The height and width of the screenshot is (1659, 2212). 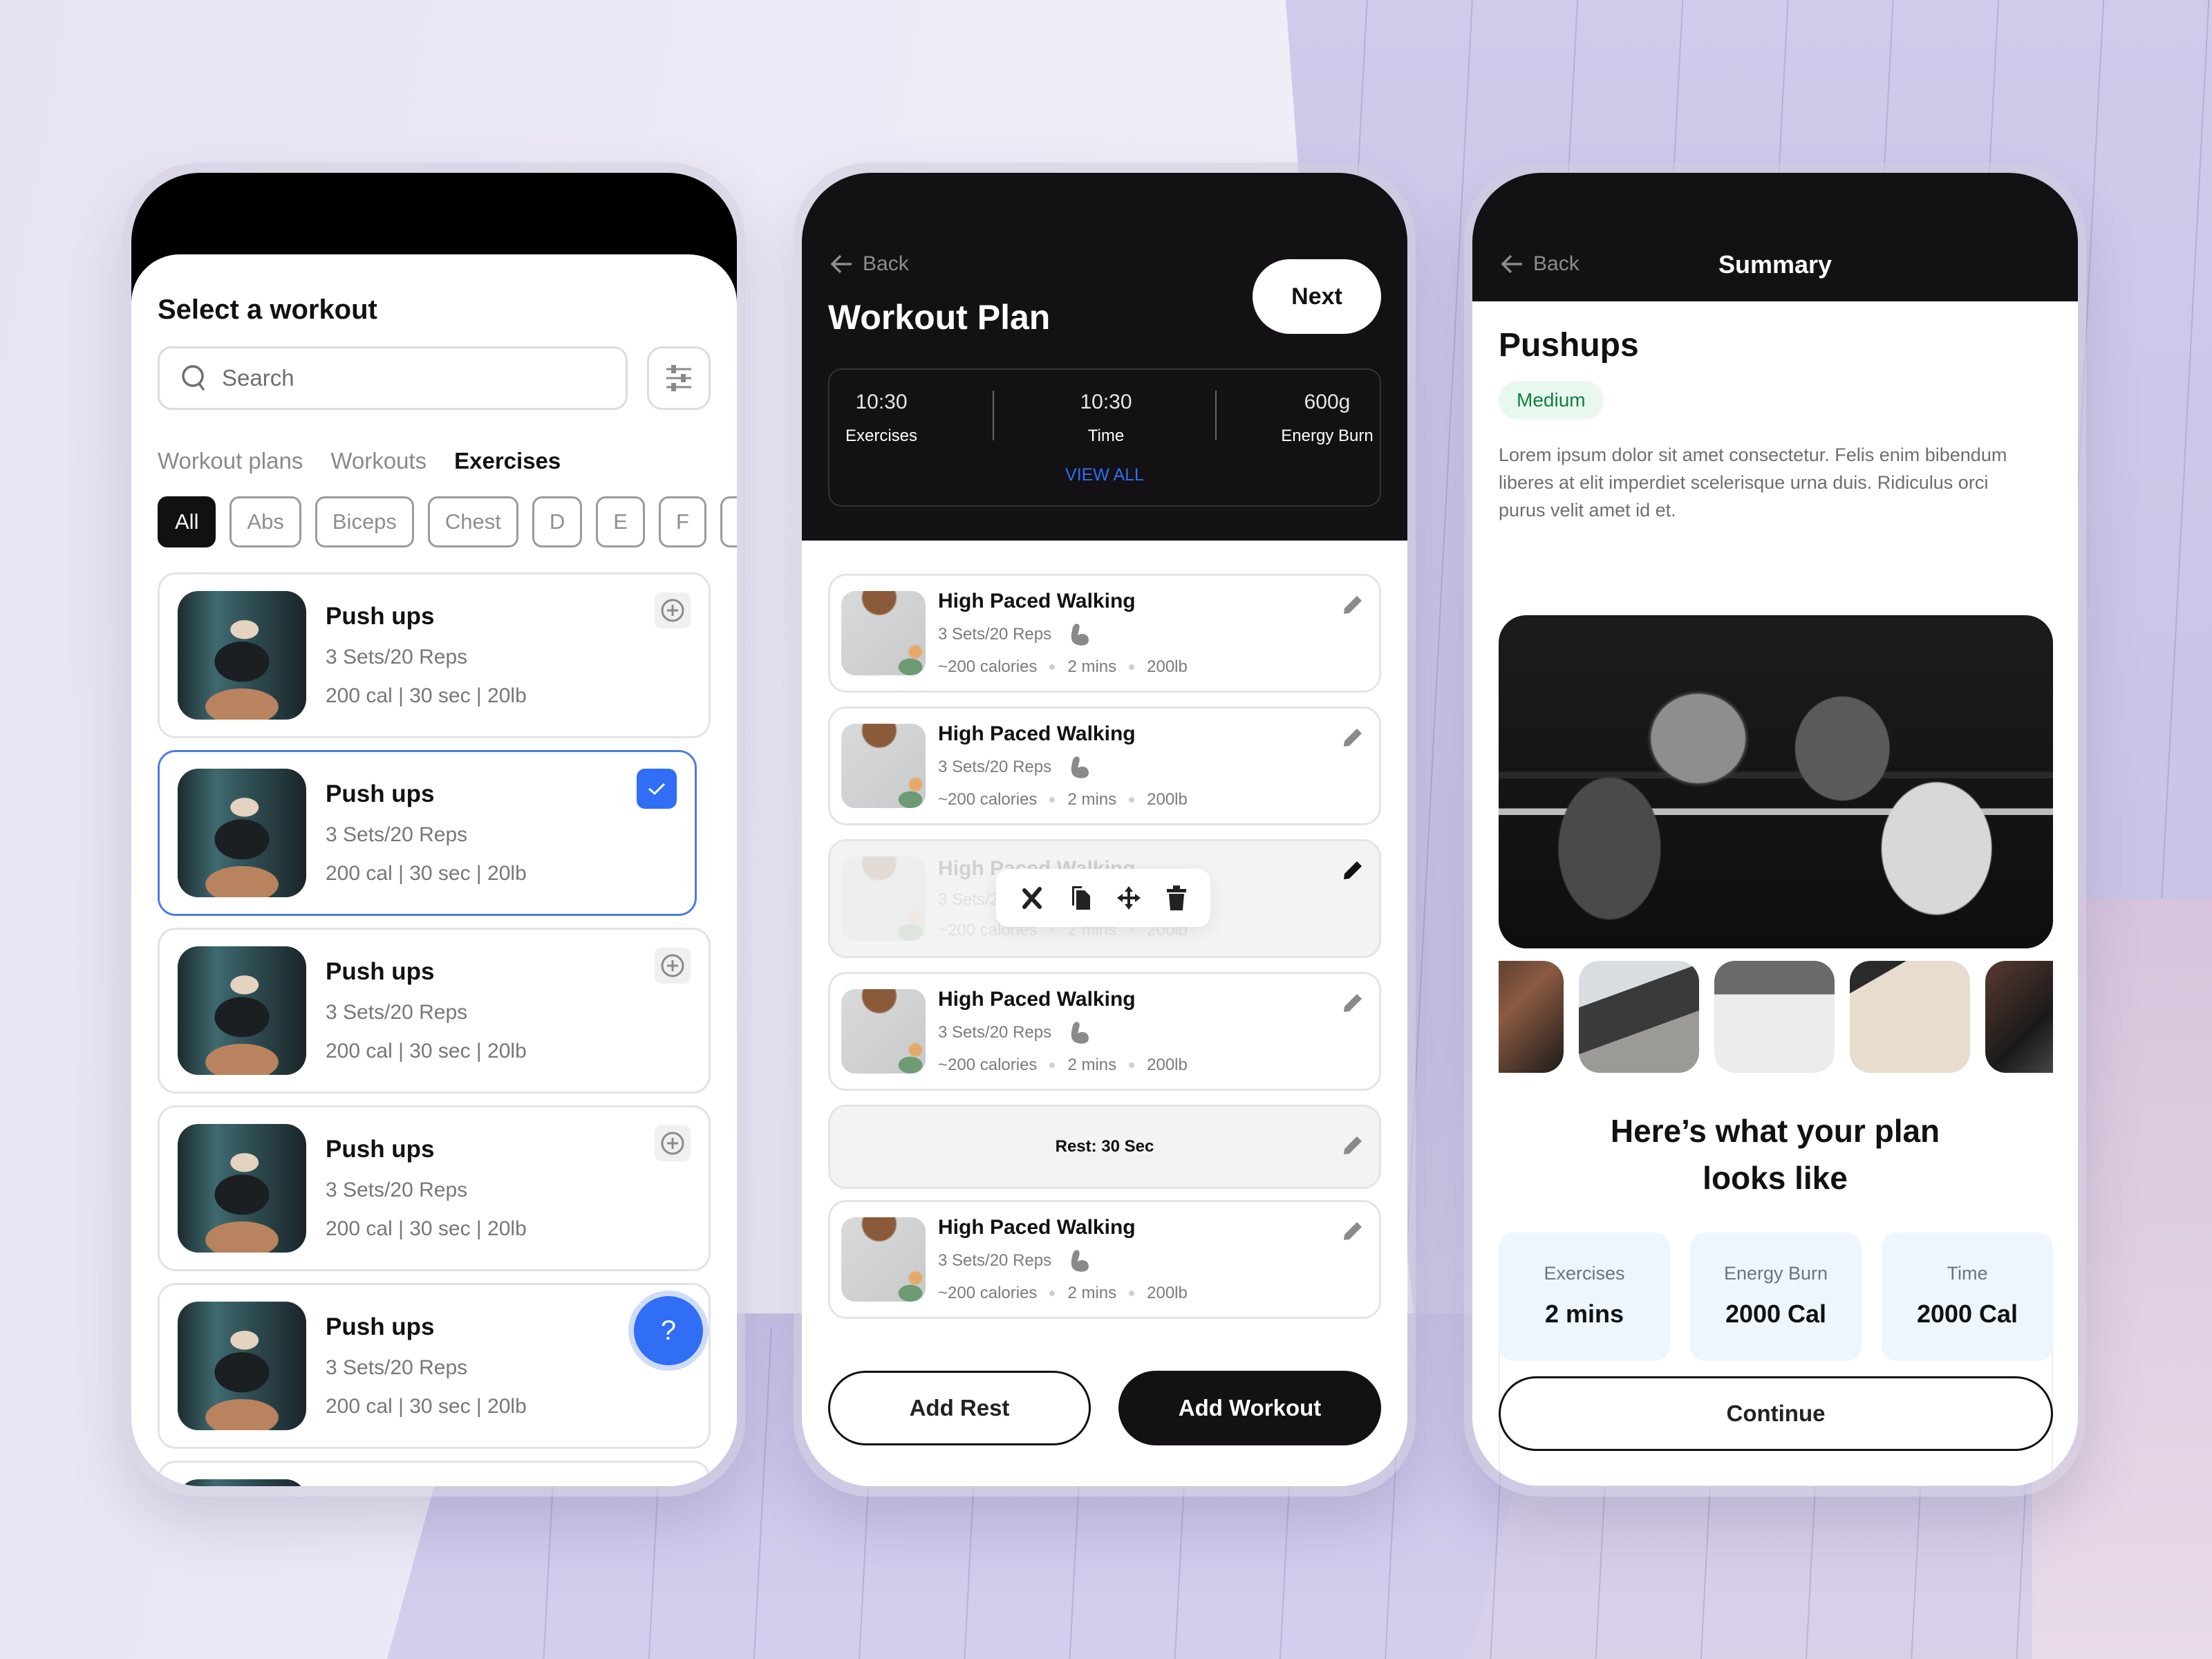 What do you see at coordinates (434, 1474) in the screenshot?
I see `exercise-card` at bounding box center [434, 1474].